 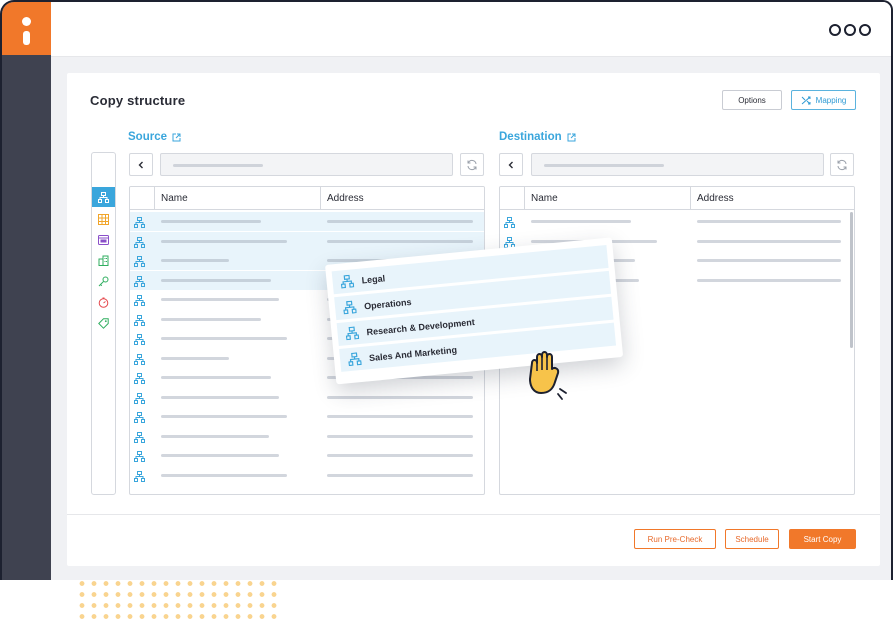 I want to click on footer-divider, so click(x=473, y=514).